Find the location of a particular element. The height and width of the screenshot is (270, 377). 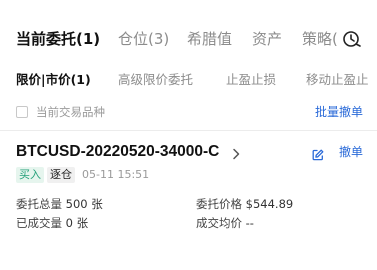

chevron-right-icon is located at coordinates (236, 152).